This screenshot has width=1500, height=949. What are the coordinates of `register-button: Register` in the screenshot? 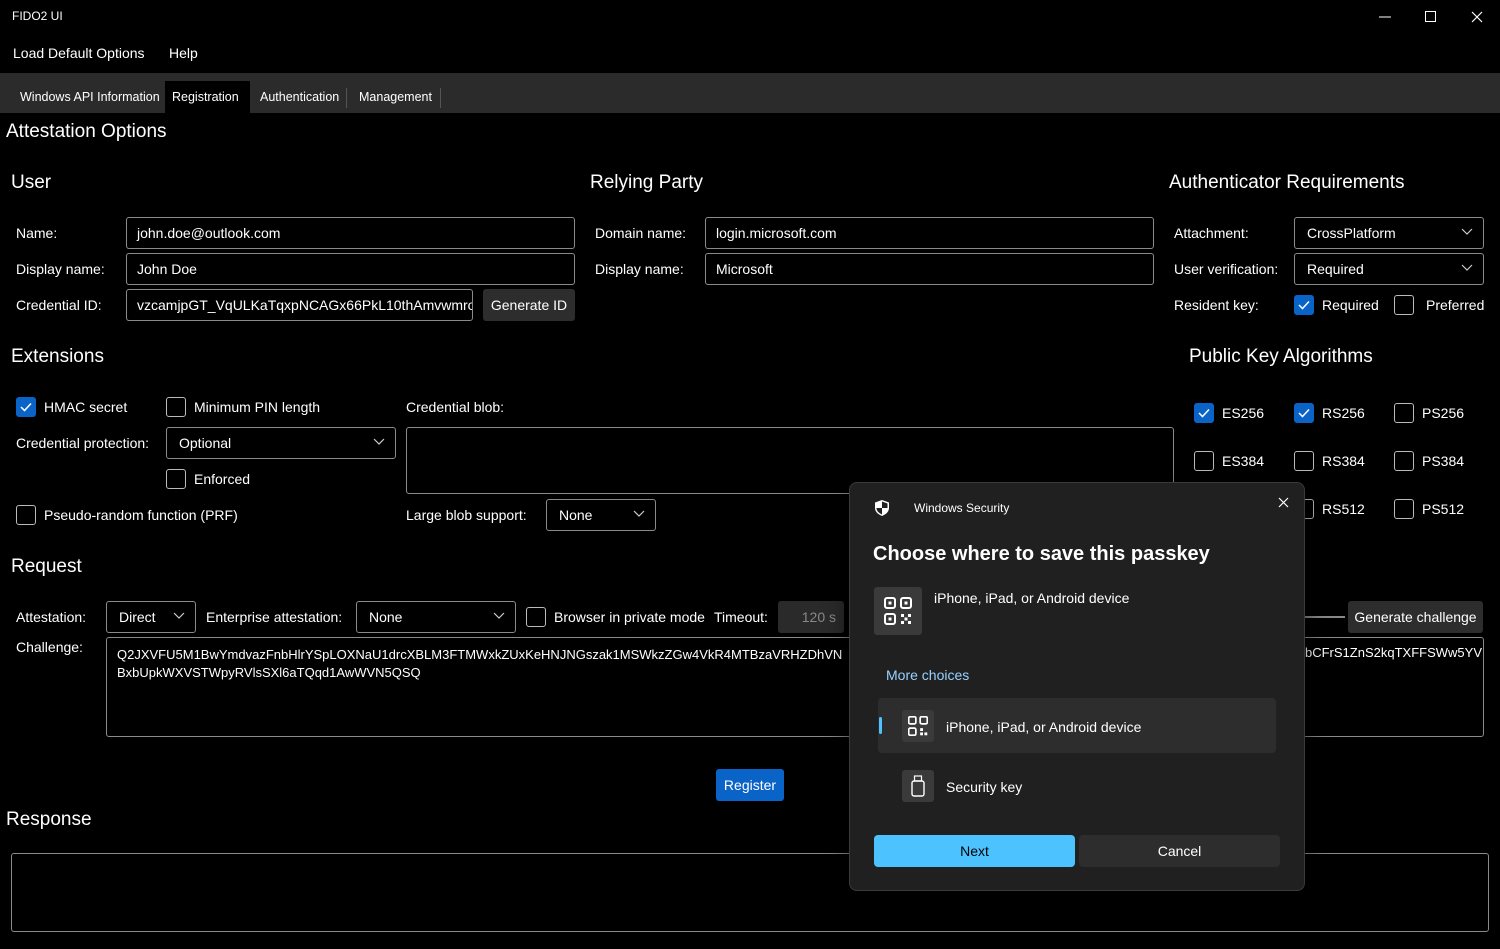 It's located at (750, 785).